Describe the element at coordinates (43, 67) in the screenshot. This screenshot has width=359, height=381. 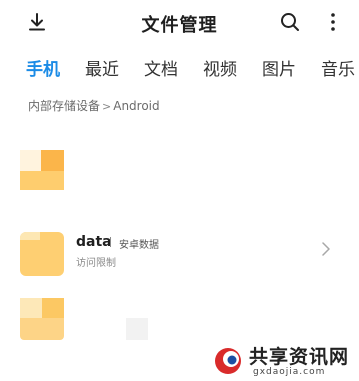
I see `tab-phone: 手机` at that location.